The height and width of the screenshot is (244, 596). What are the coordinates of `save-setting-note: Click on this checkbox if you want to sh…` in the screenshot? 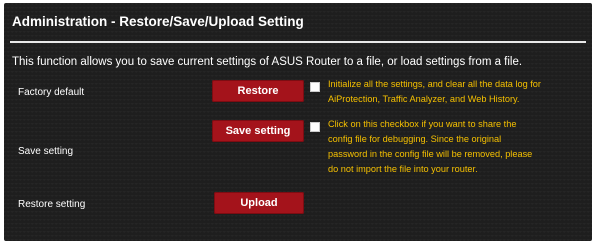 It's located at (438, 147).